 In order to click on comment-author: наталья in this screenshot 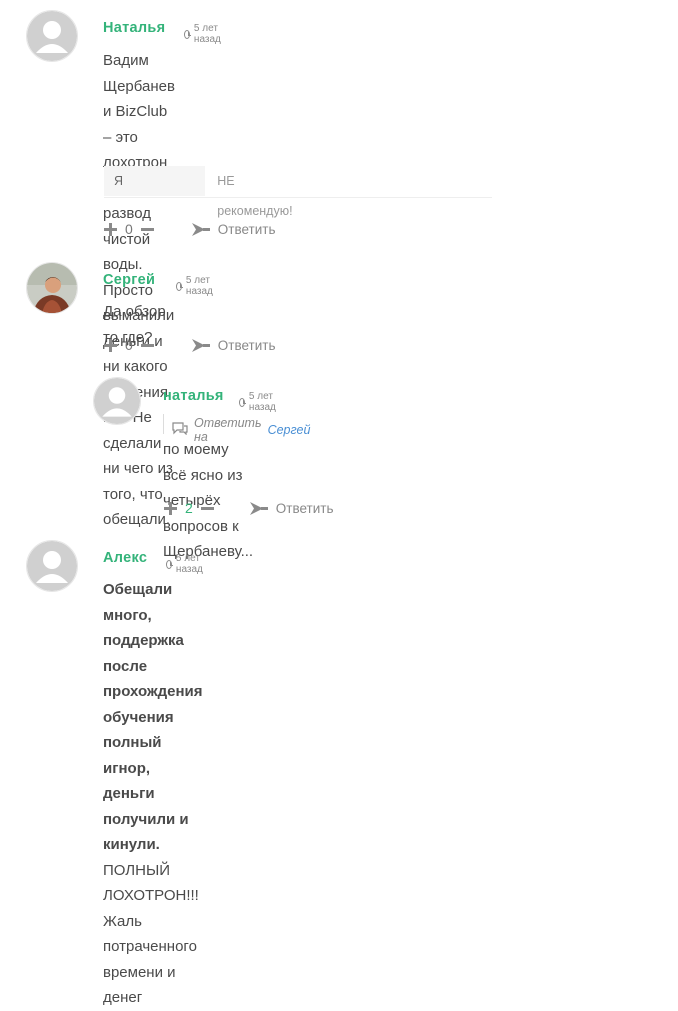, I will do `click(193, 396)`.